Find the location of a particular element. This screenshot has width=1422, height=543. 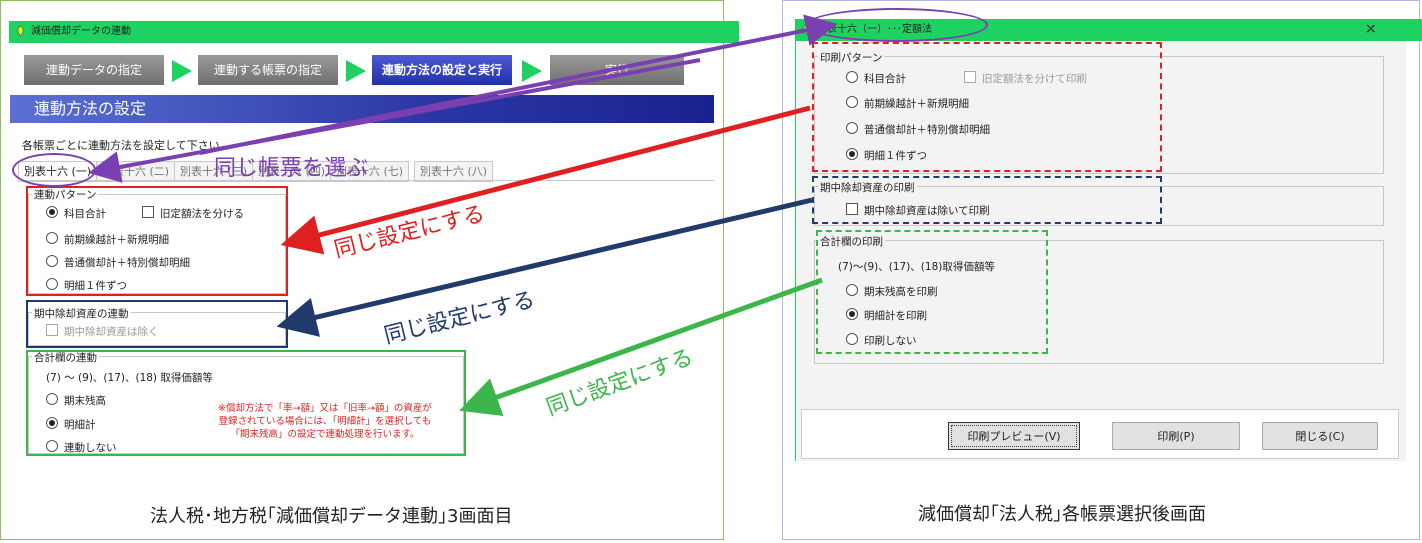

navy-arrow is located at coordinates (544, 267).